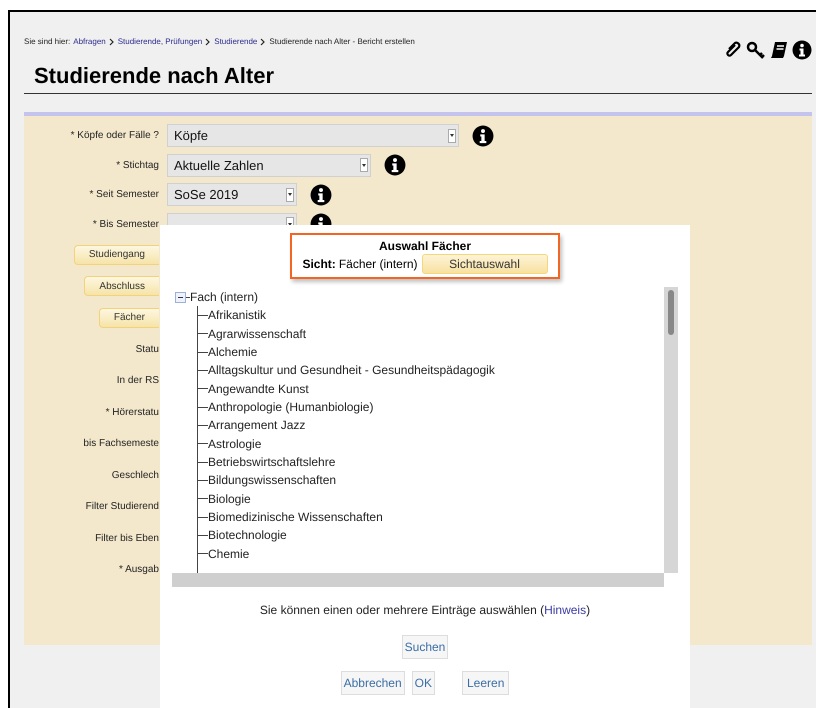 The image size is (816, 708). What do you see at coordinates (114, 136) in the screenshot?
I see `field-label: * Köpfe oder Fälle ?` at bounding box center [114, 136].